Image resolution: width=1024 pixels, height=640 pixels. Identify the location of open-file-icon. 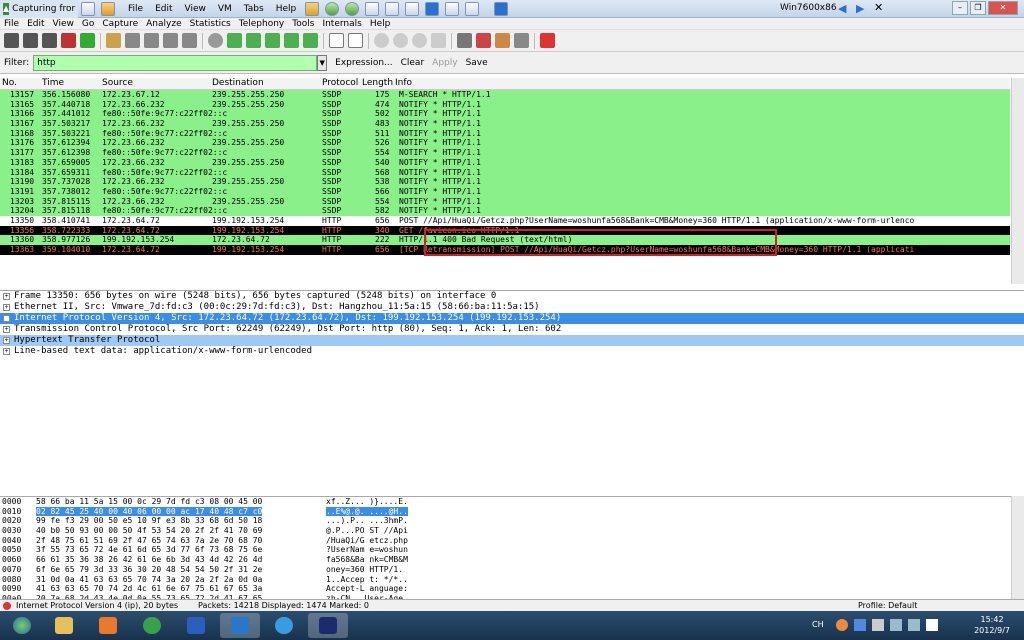
(113, 40).